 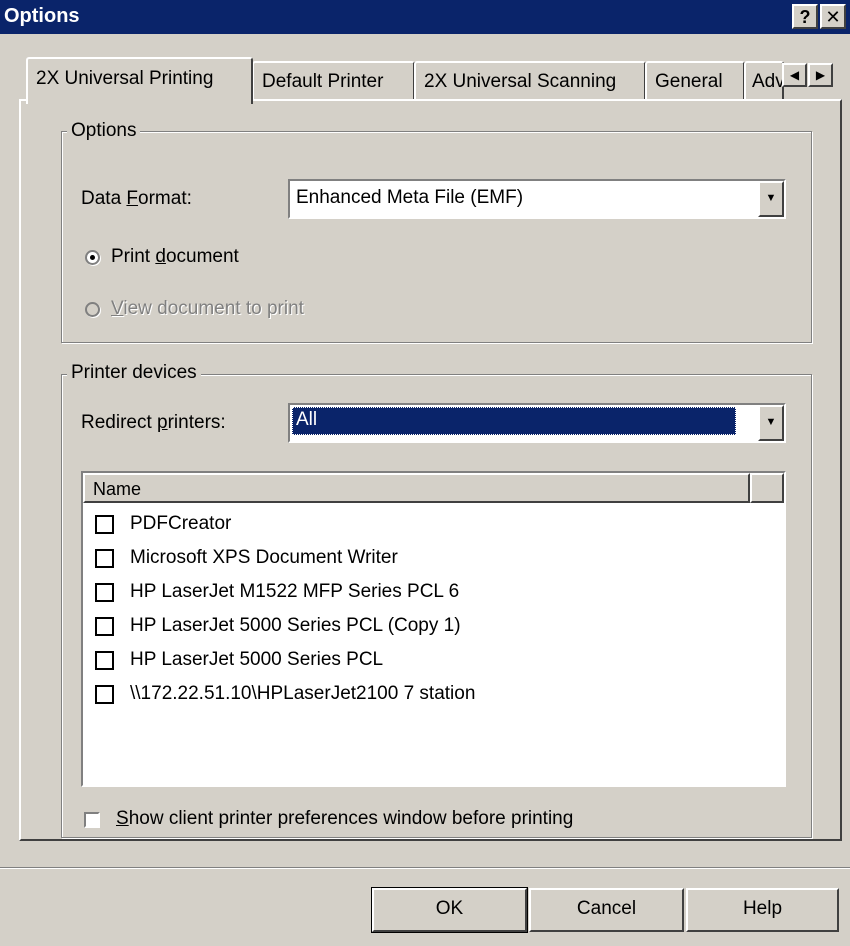 What do you see at coordinates (530, 81) in the screenshot?
I see `tab-2x-universal-scanning: 2X Universal Scanning` at bounding box center [530, 81].